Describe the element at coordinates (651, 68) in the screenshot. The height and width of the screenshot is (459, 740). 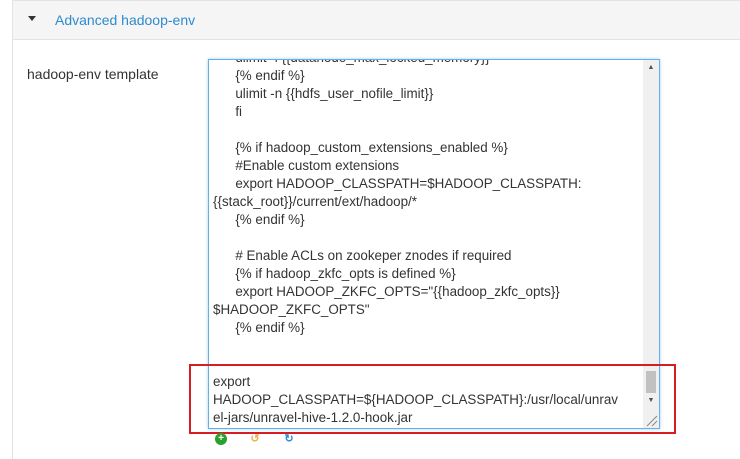
I see `scroll-up-arrow-icon: ▲` at that location.